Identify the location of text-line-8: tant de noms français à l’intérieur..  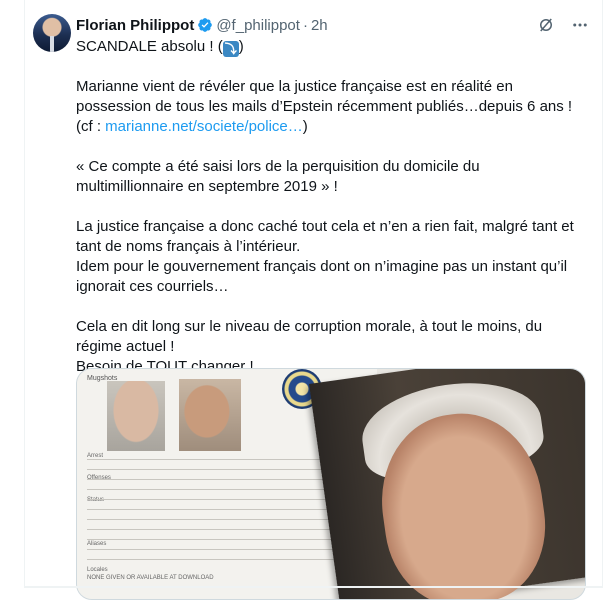
(188, 246).